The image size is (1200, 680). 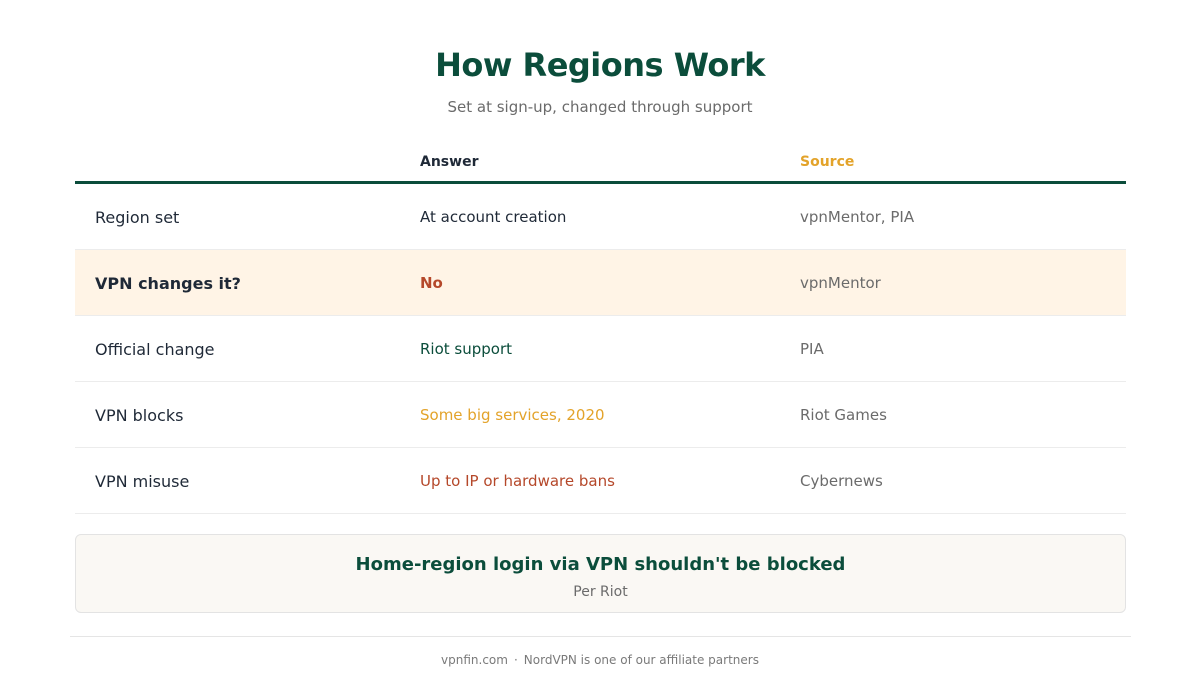 I want to click on row-label: Official change, so click(x=155, y=349).